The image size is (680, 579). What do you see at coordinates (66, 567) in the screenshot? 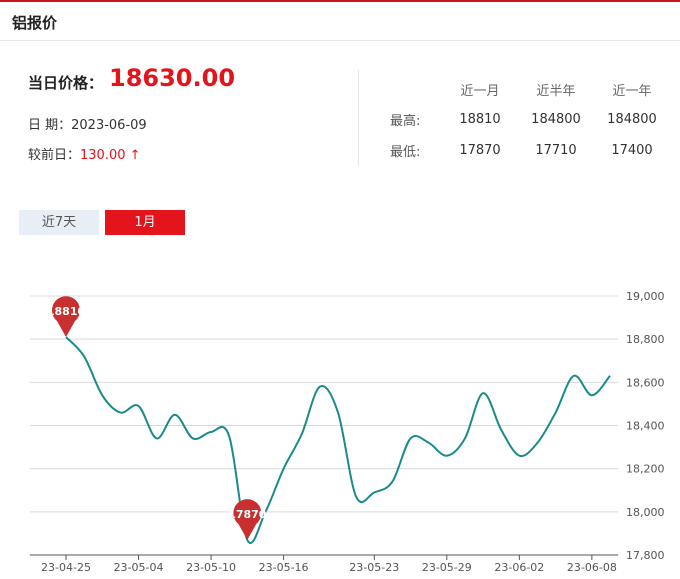
I see `x-tick-label: 23-04-25` at bounding box center [66, 567].